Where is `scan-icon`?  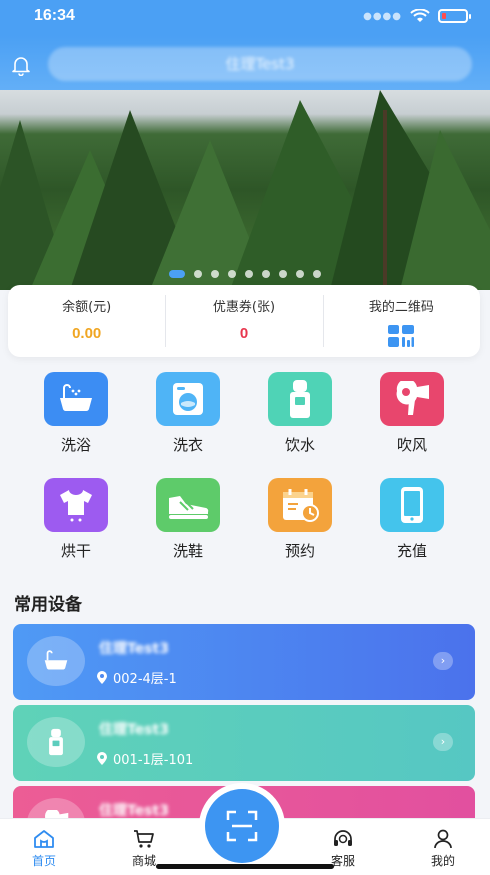
scan-icon is located at coordinates (242, 826).